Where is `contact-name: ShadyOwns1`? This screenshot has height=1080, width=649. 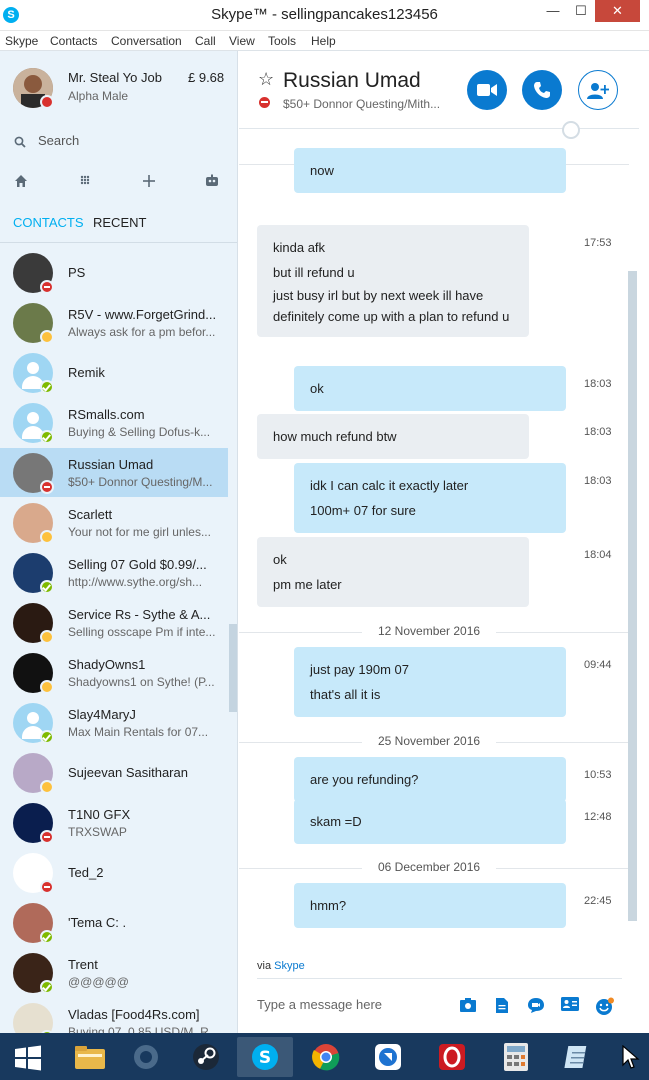 contact-name: ShadyOwns1 is located at coordinates (107, 664).